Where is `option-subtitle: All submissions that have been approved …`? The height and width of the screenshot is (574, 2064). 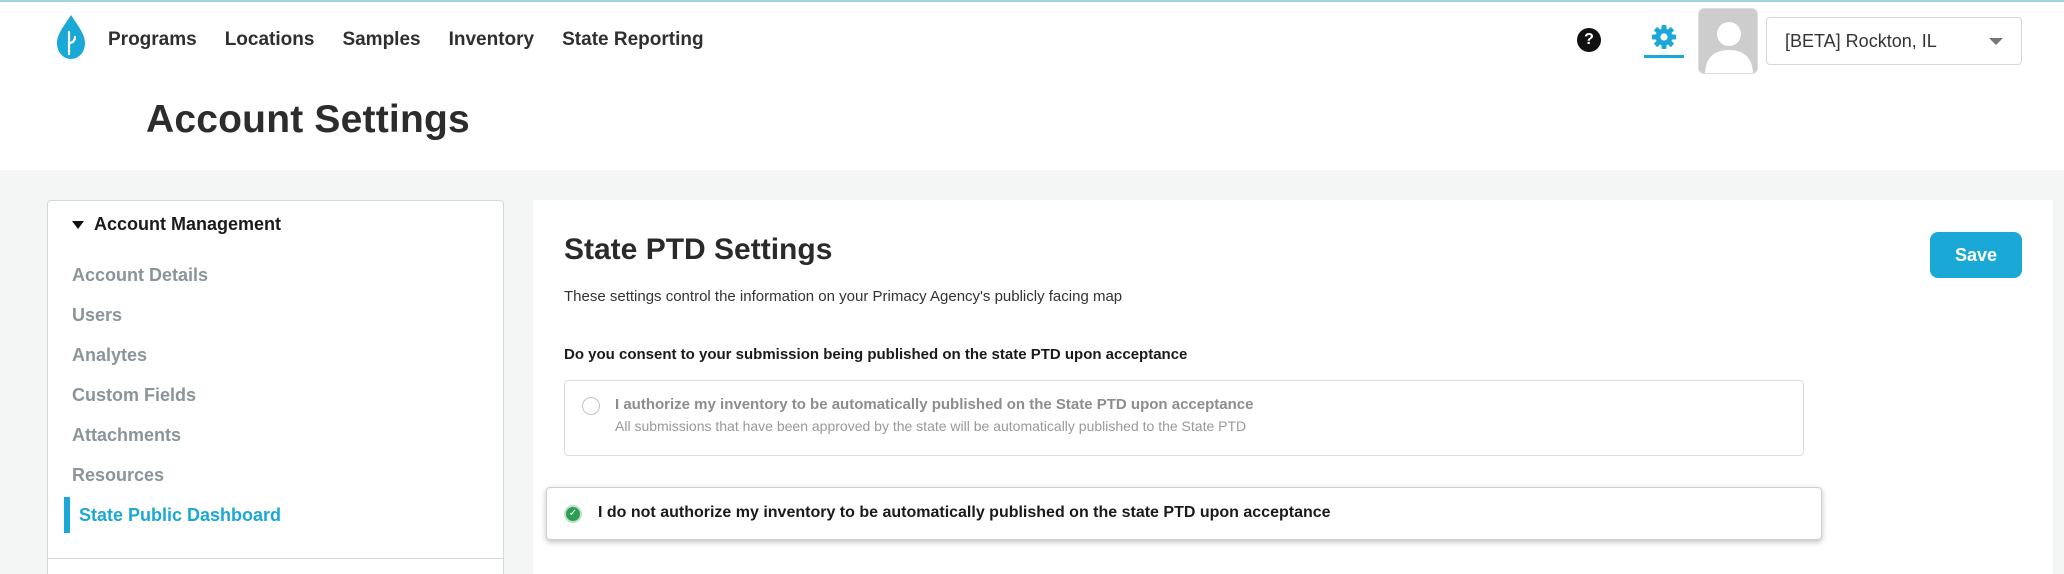
option-subtitle: All submissions that have been approved … is located at coordinates (931, 426).